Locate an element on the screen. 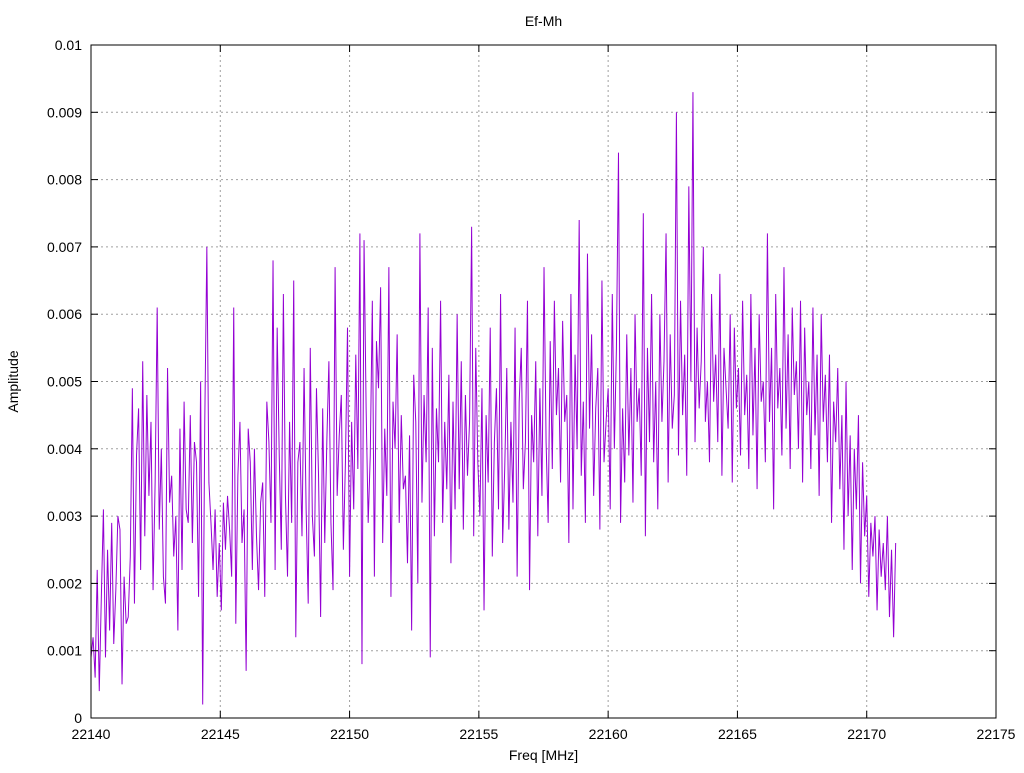 The height and width of the screenshot is (773, 1024). y-tick-label: 0.006 is located at coordinates (64, 314).